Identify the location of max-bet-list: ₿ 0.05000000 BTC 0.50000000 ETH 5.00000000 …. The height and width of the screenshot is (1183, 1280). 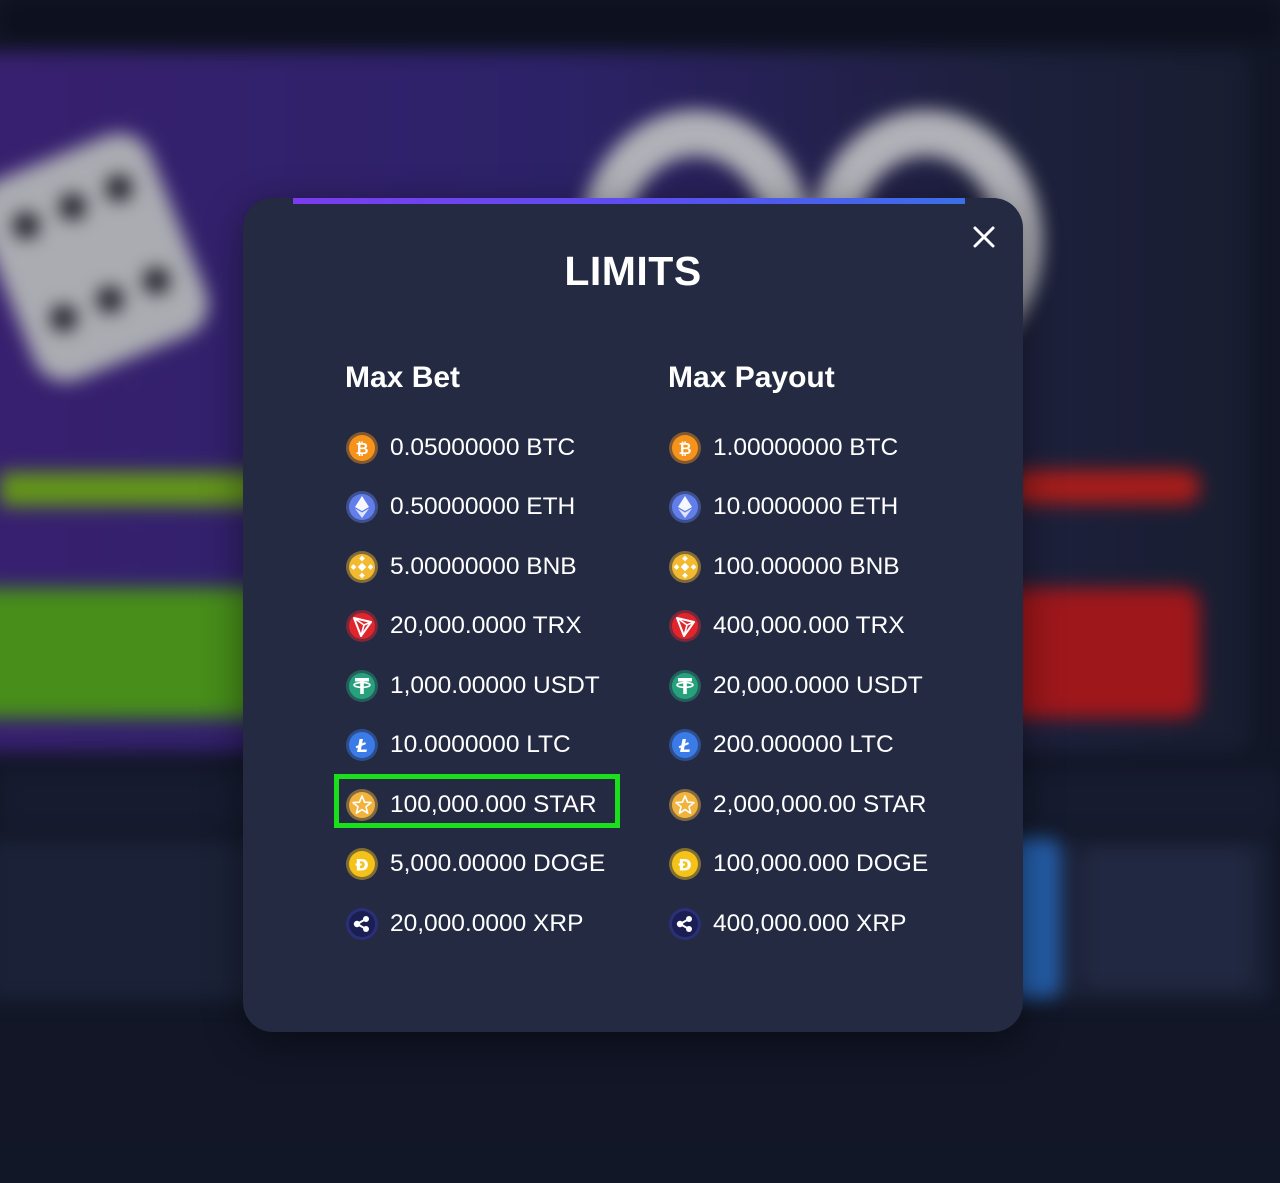
(477, 686).